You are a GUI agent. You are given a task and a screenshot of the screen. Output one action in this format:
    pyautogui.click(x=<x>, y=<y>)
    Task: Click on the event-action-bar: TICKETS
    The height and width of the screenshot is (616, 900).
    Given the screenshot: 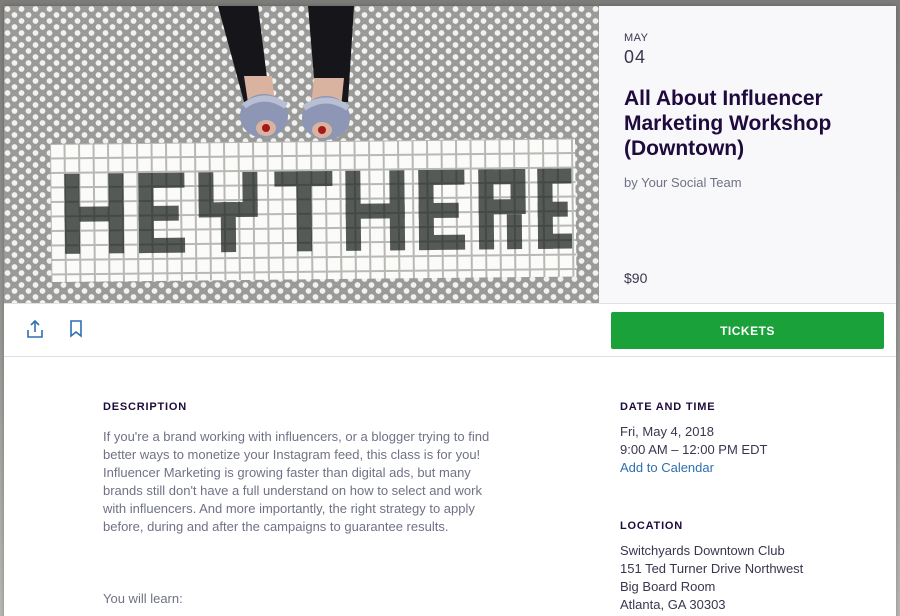 What is the action you would take?
    pyautogui.click(x=450, y=330)
    